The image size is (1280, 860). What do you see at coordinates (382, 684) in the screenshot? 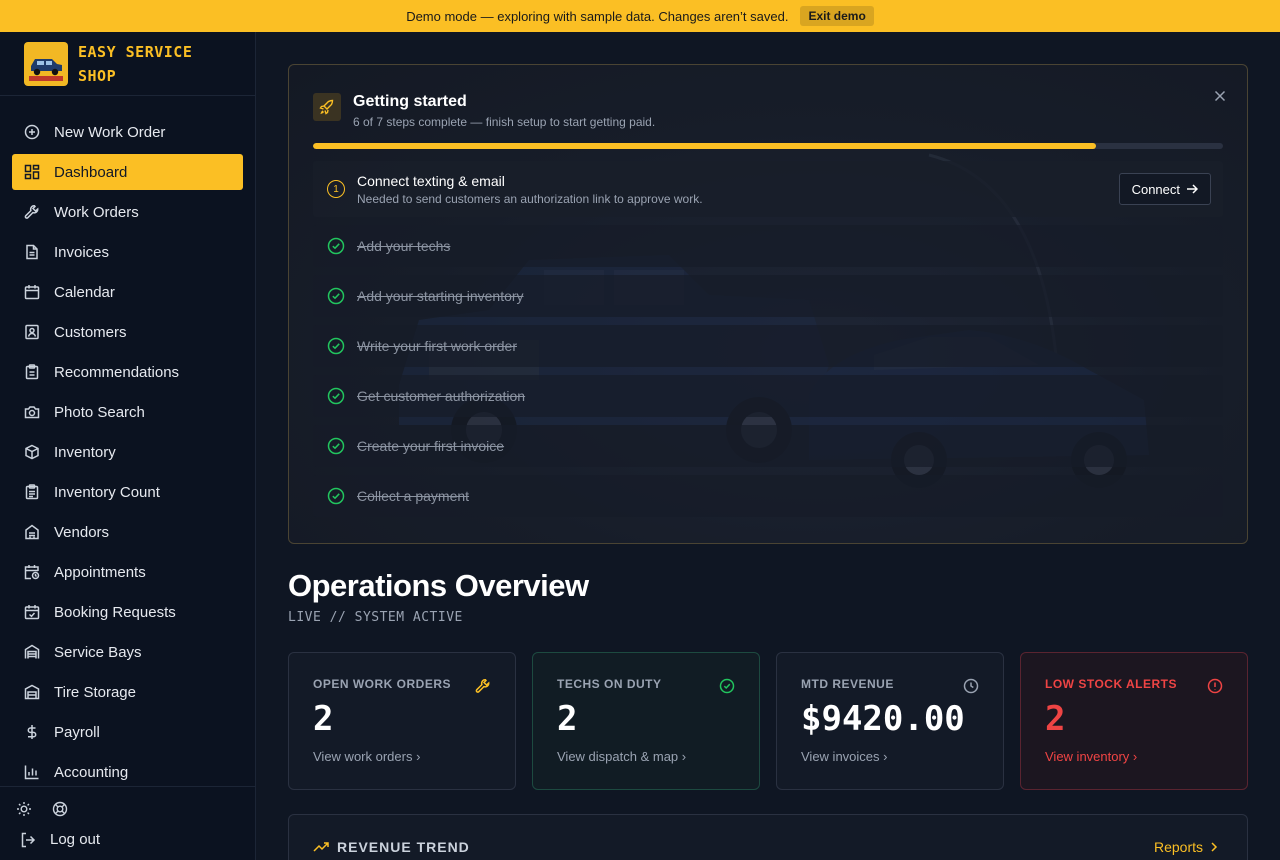
I see `stat-label: OPEN WORK ORDERS` at bounding box center [382, 684].